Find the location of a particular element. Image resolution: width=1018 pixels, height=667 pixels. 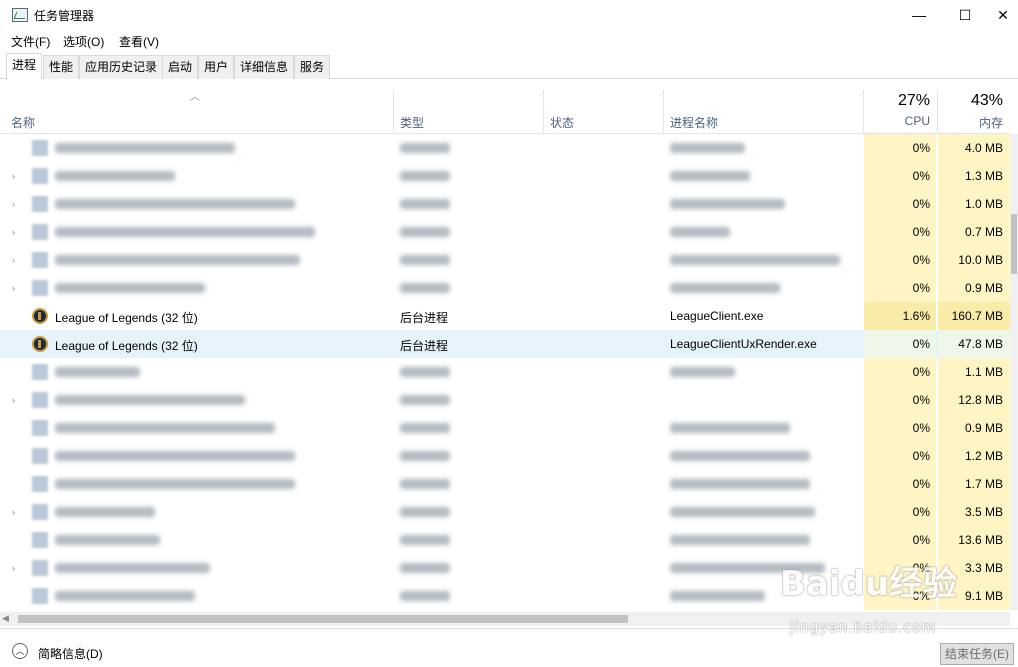

chevron-up-icon: ︿ is located at coordinates (20, 651).